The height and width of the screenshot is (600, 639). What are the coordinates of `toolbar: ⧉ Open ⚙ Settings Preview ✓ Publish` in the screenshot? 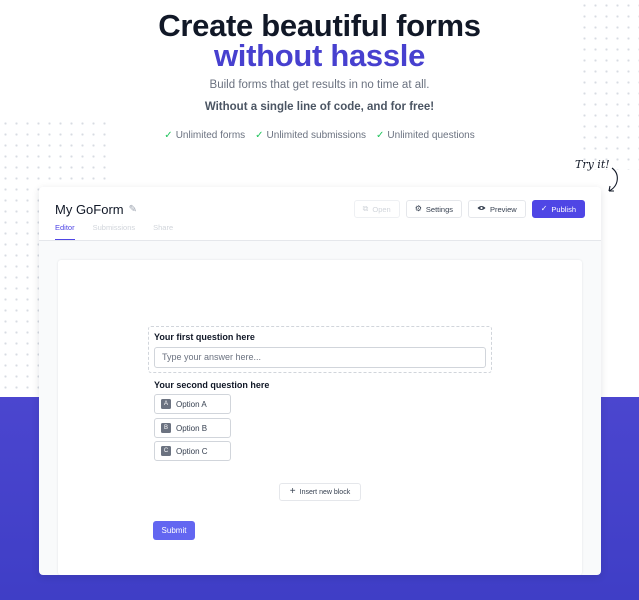 It's located at (469, 209).